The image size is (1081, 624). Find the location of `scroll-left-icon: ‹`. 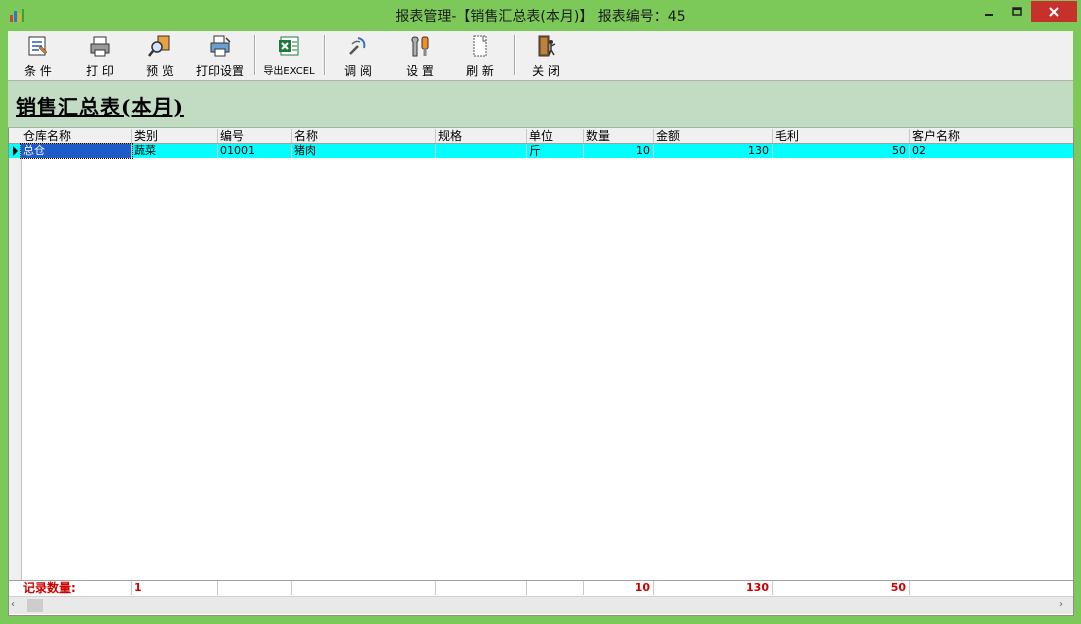

scroll-left-icon: ‹ is located at coordinates (16, 605).